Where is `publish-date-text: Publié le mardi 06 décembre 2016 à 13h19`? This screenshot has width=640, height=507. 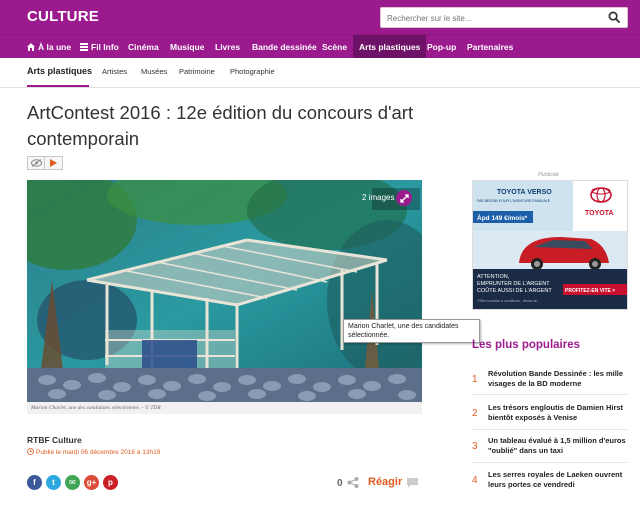 publish-date-text: Publié le mardi 06 décembre 2016 à 13h19 is located at coordinates (98, 452).